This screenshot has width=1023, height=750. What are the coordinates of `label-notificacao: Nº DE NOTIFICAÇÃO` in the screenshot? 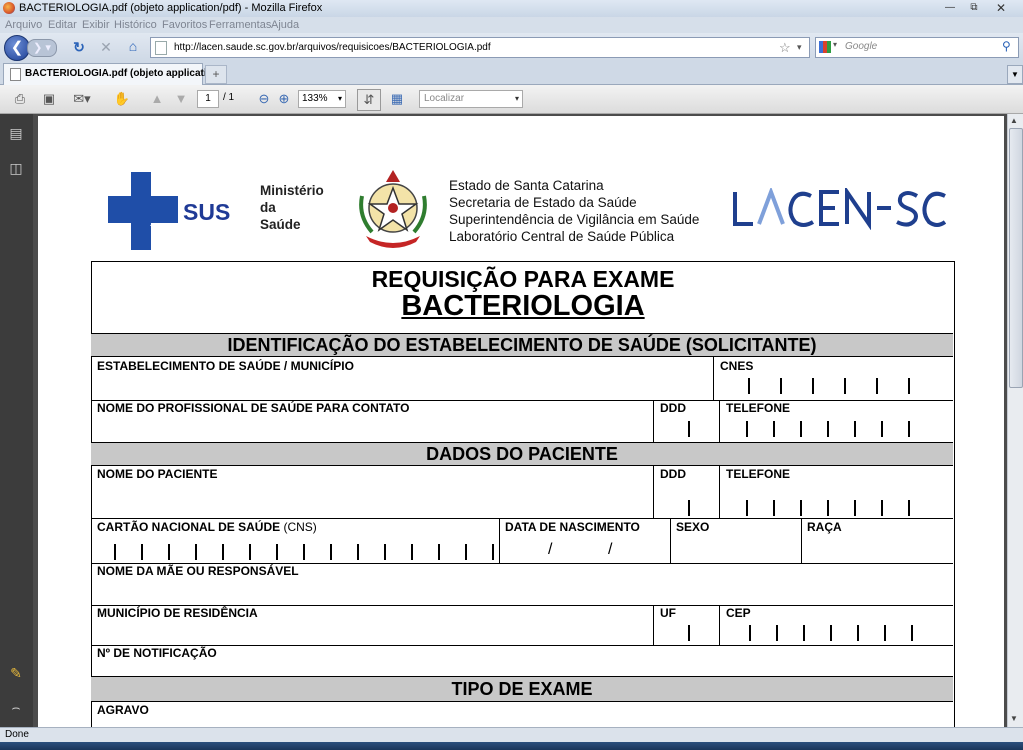 It's located at (157, 653).